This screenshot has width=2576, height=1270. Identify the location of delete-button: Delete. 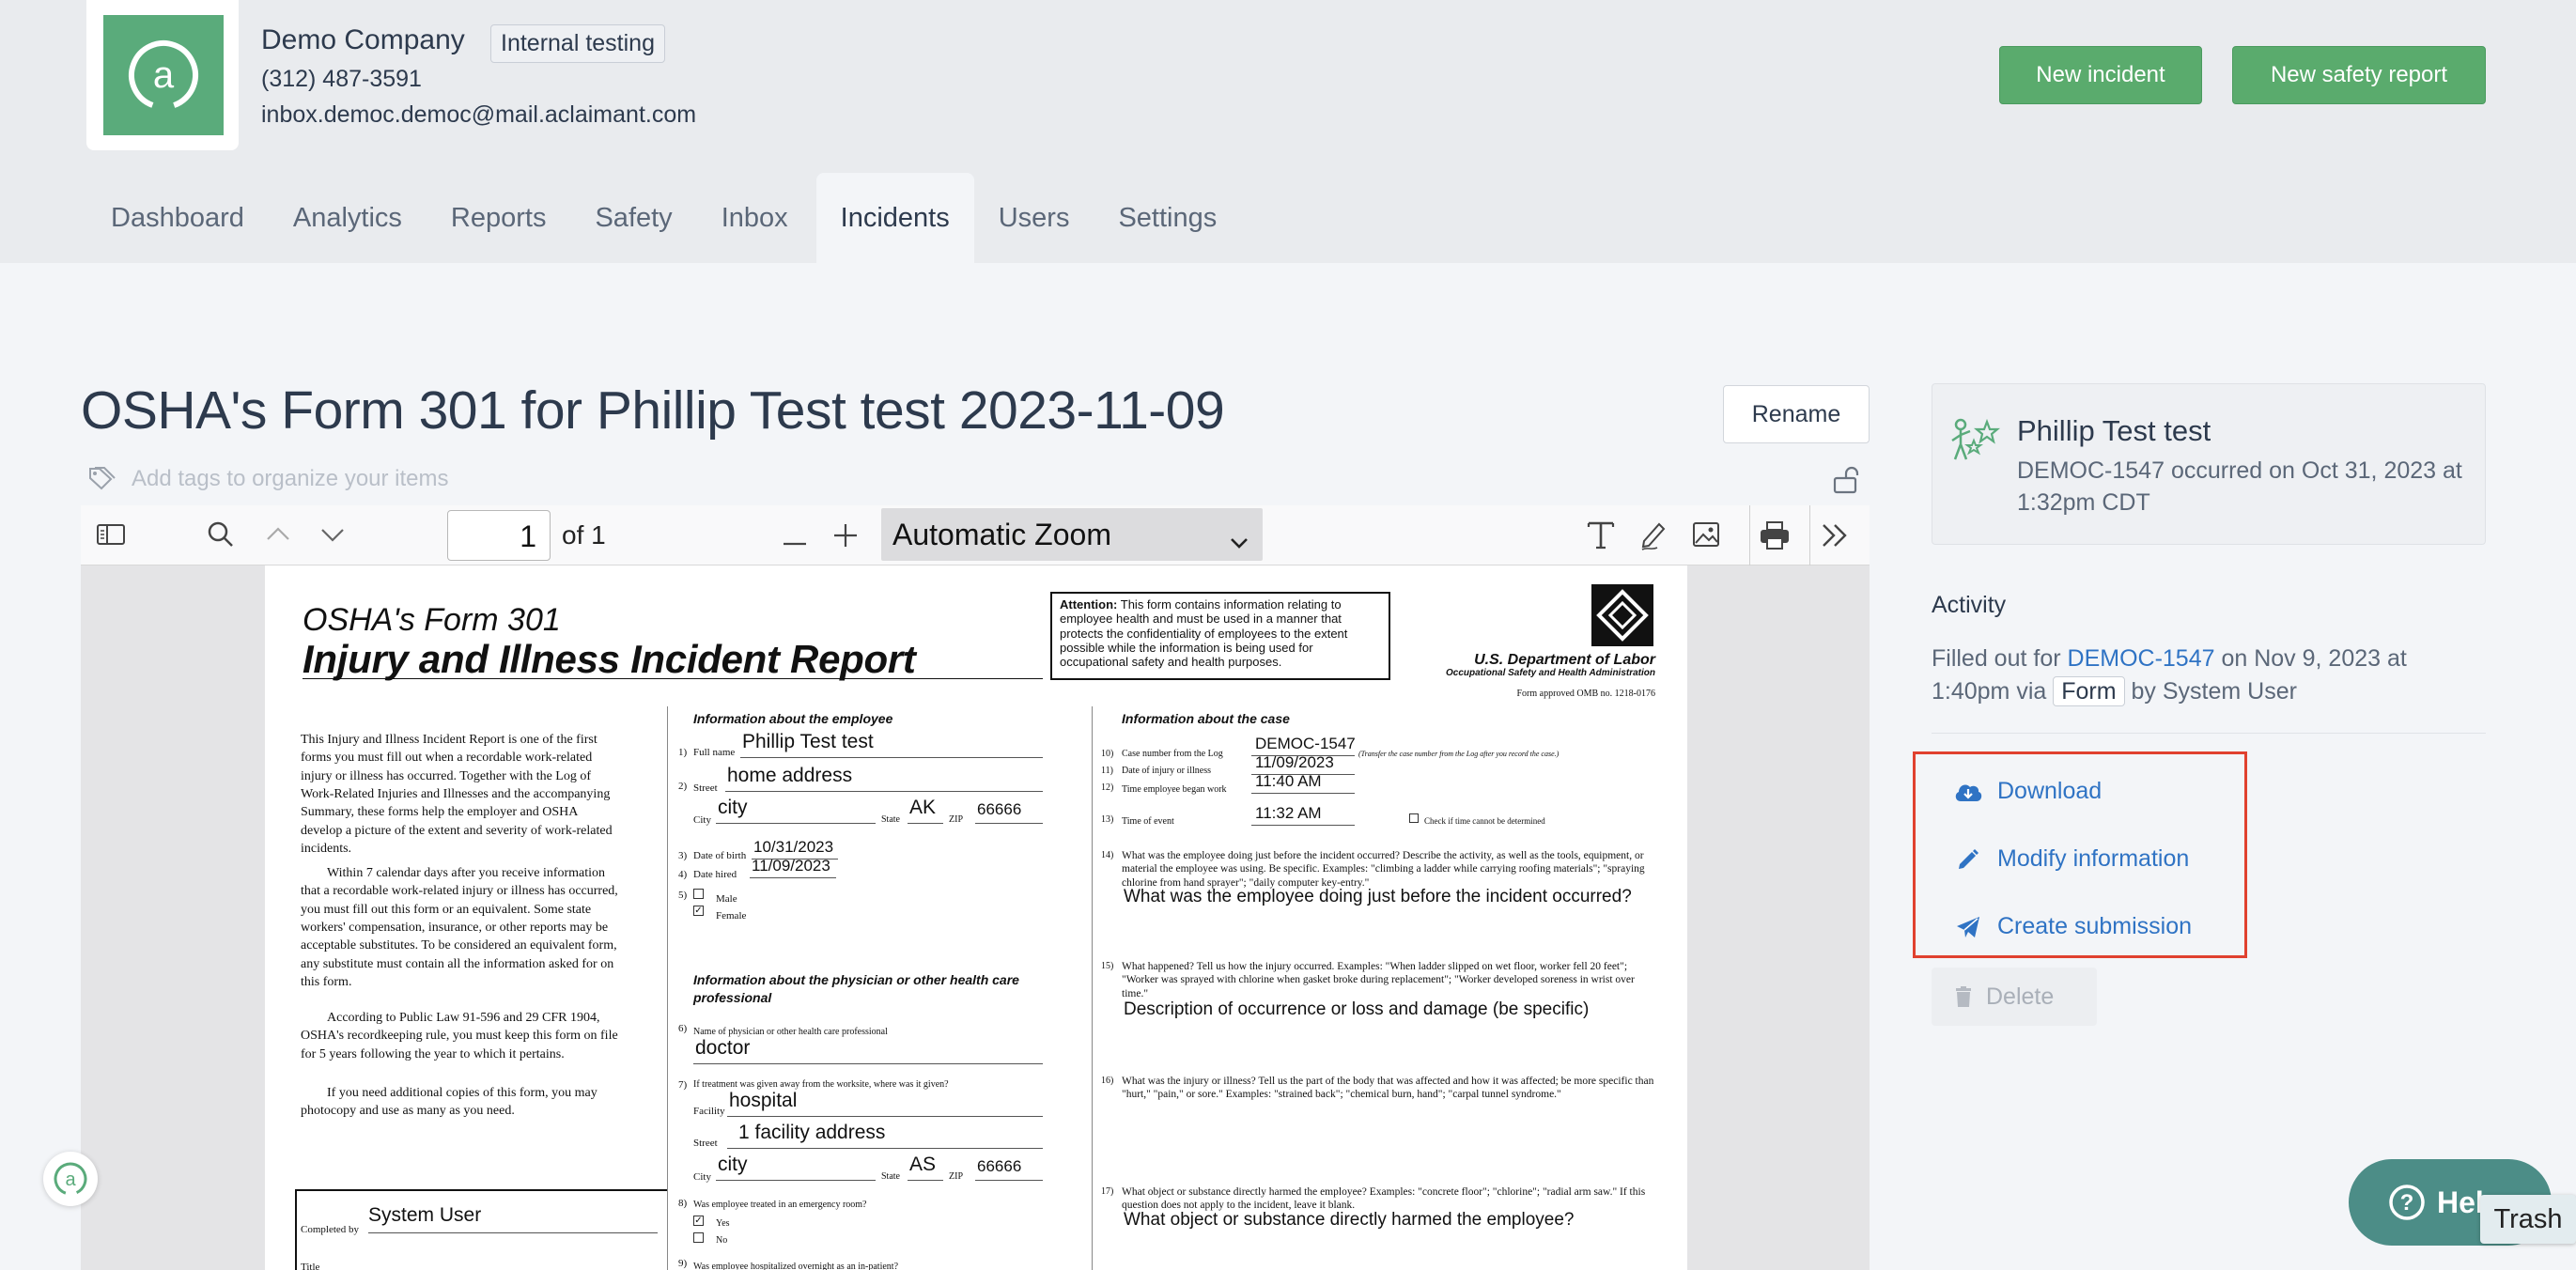
(2014, 997).